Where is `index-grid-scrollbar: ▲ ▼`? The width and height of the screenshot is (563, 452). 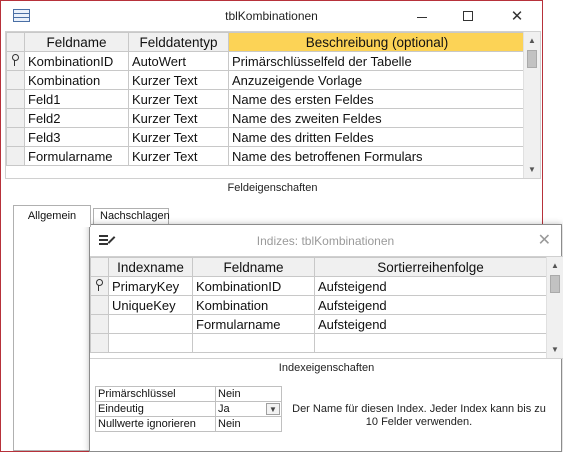 index-grid-scrollbar: ▲ ▼ is located at coordinates (554, 307).